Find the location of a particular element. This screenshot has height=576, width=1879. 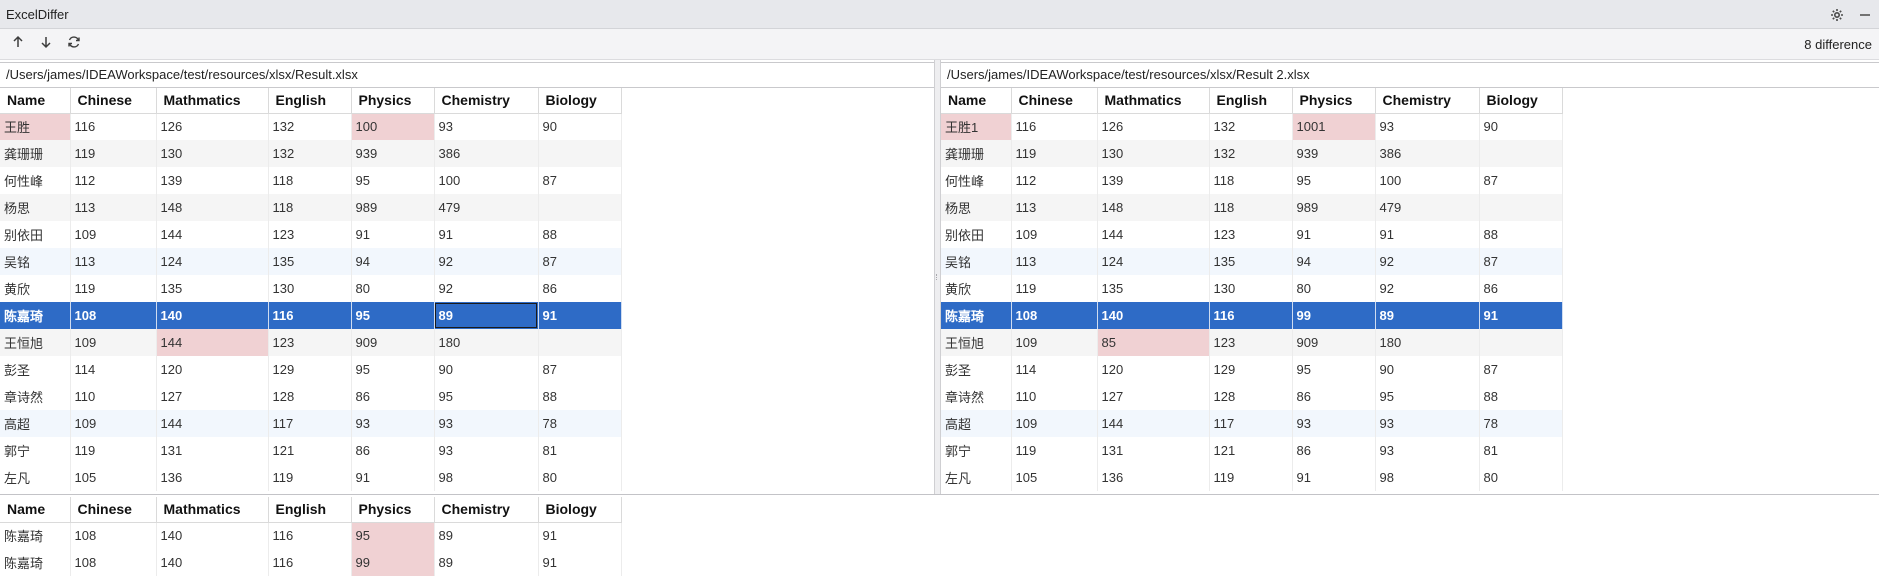

table-cell: 章诗然 is located at coordinates (35, 396).